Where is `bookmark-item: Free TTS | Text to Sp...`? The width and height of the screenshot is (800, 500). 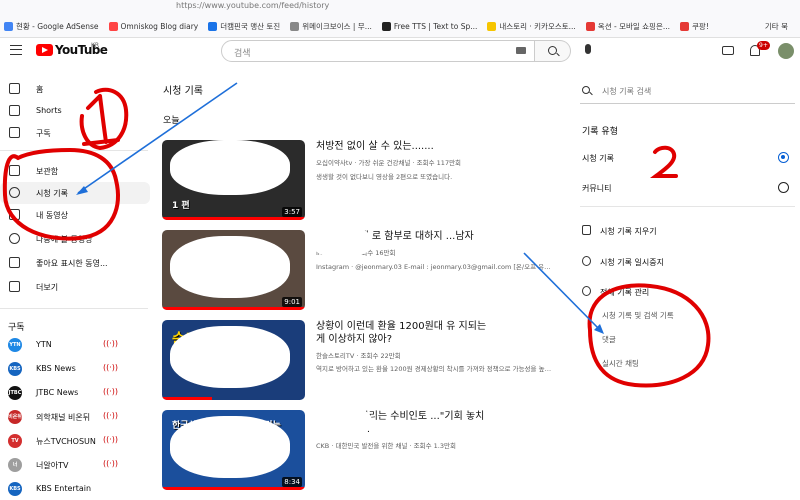 bookmark-item: Free TTS | Text to Sp... is located at coordinates (429, 26).